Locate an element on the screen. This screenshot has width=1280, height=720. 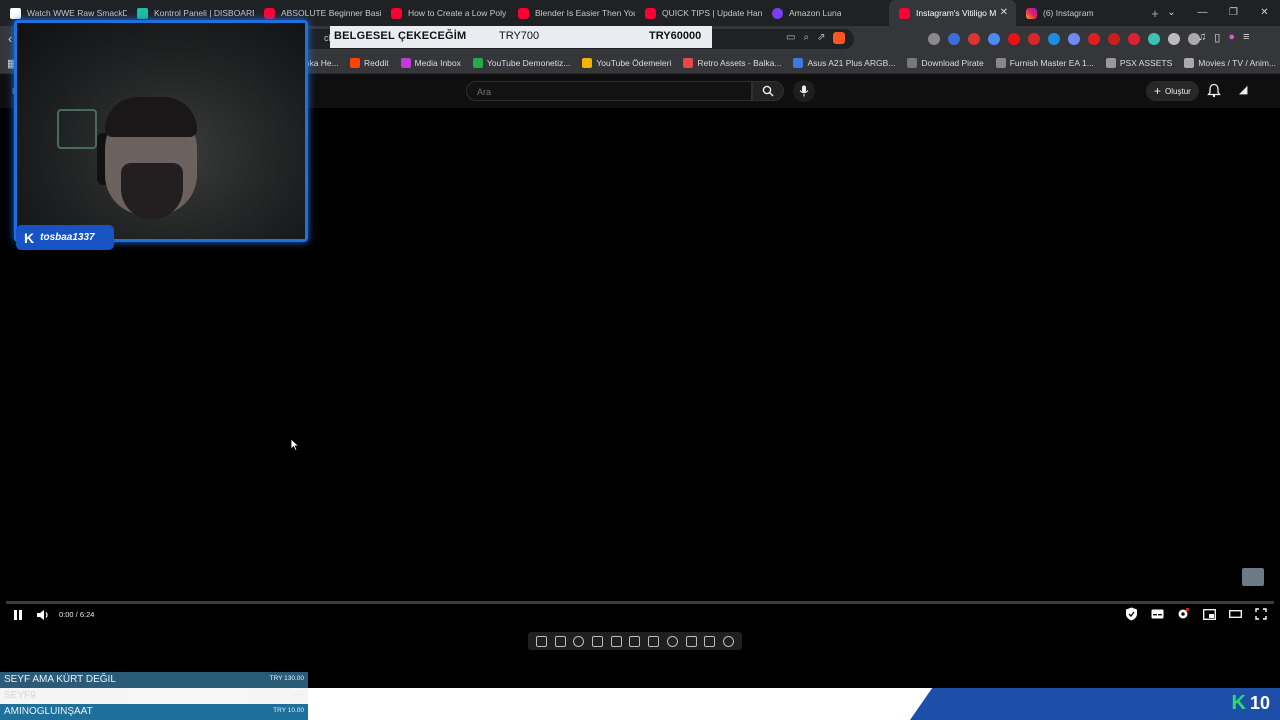
streamer-name: tosbaa1337 is located at coordinates (67, 237).